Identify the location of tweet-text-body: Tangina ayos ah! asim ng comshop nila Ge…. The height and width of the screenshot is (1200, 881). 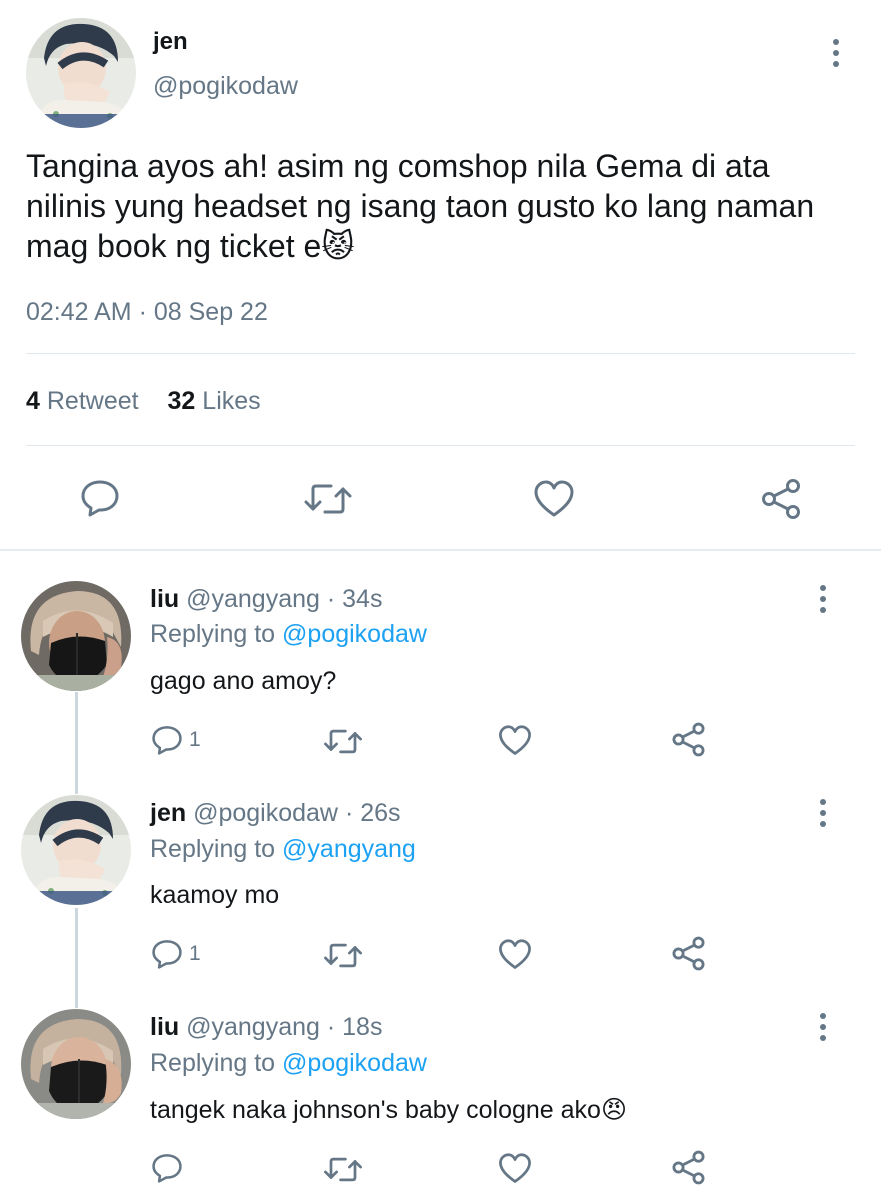
(420, 206).